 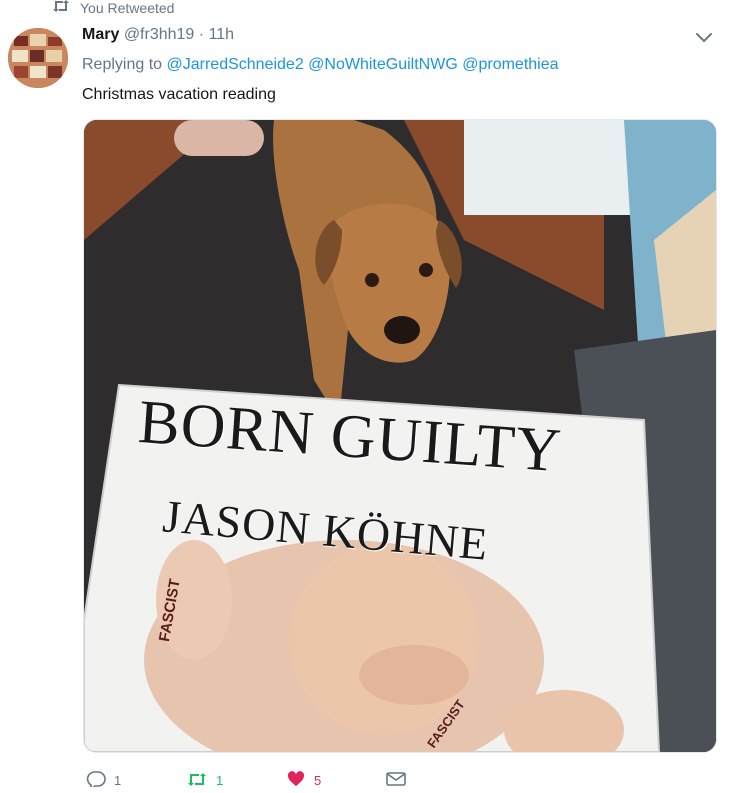 I want to click on reply-button: 1, so click(x=136, y=781).